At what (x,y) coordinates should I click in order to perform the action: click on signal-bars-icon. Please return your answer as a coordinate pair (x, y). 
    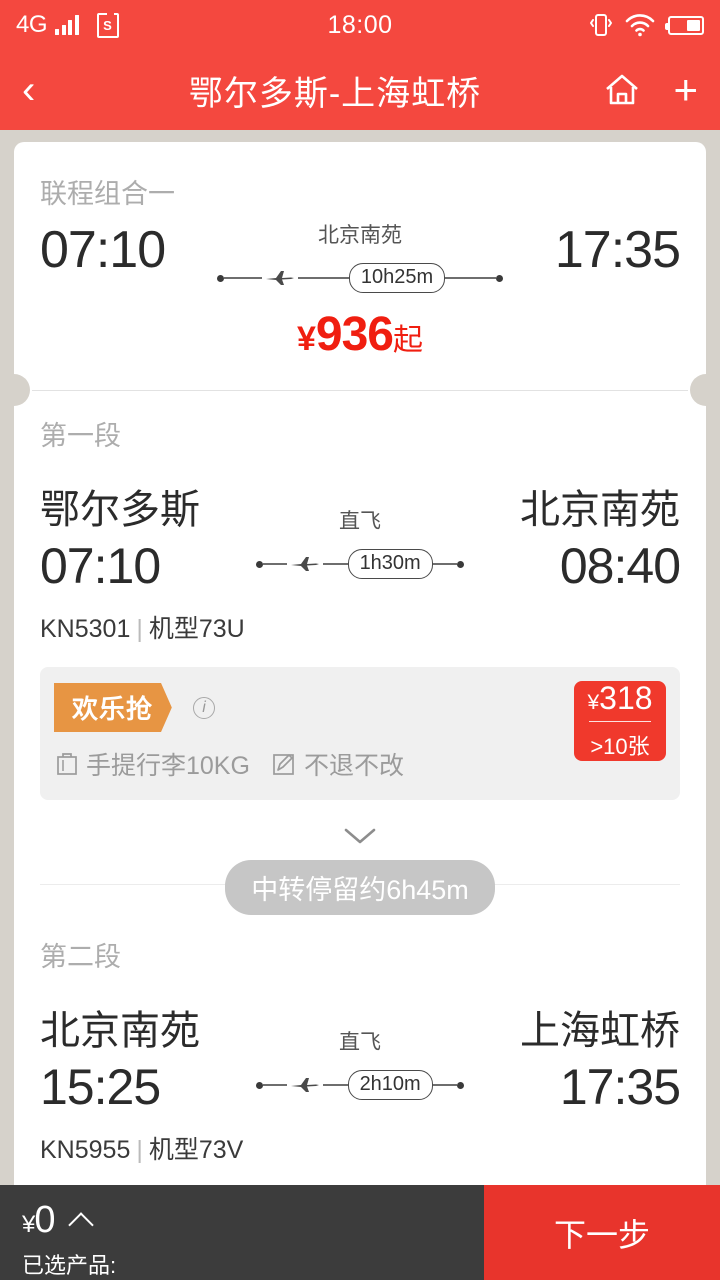
    Looking at the image, I should click on (67, 25).